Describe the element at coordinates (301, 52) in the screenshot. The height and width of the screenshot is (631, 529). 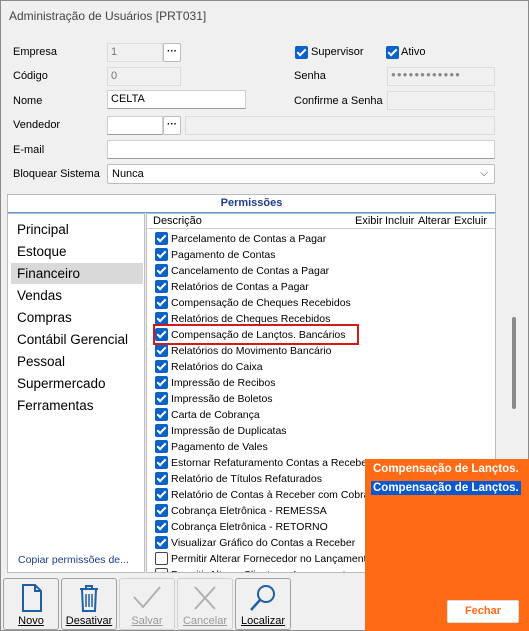
I see `supervisor-checkbox` at that location.